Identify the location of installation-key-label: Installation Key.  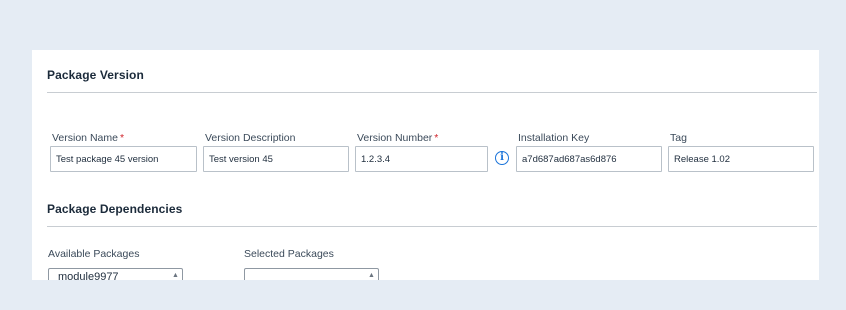
(554, 138).